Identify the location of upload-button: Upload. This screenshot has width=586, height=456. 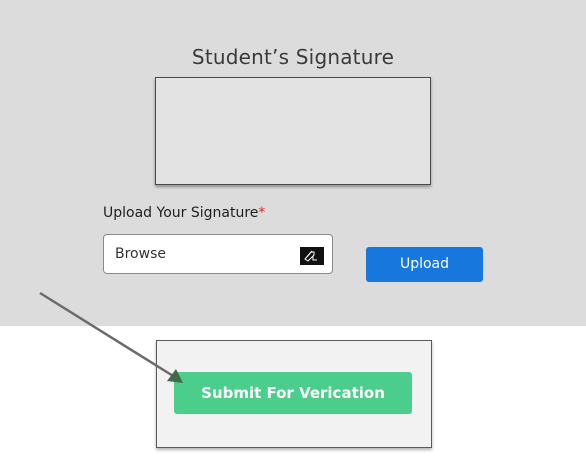
(424, 264).